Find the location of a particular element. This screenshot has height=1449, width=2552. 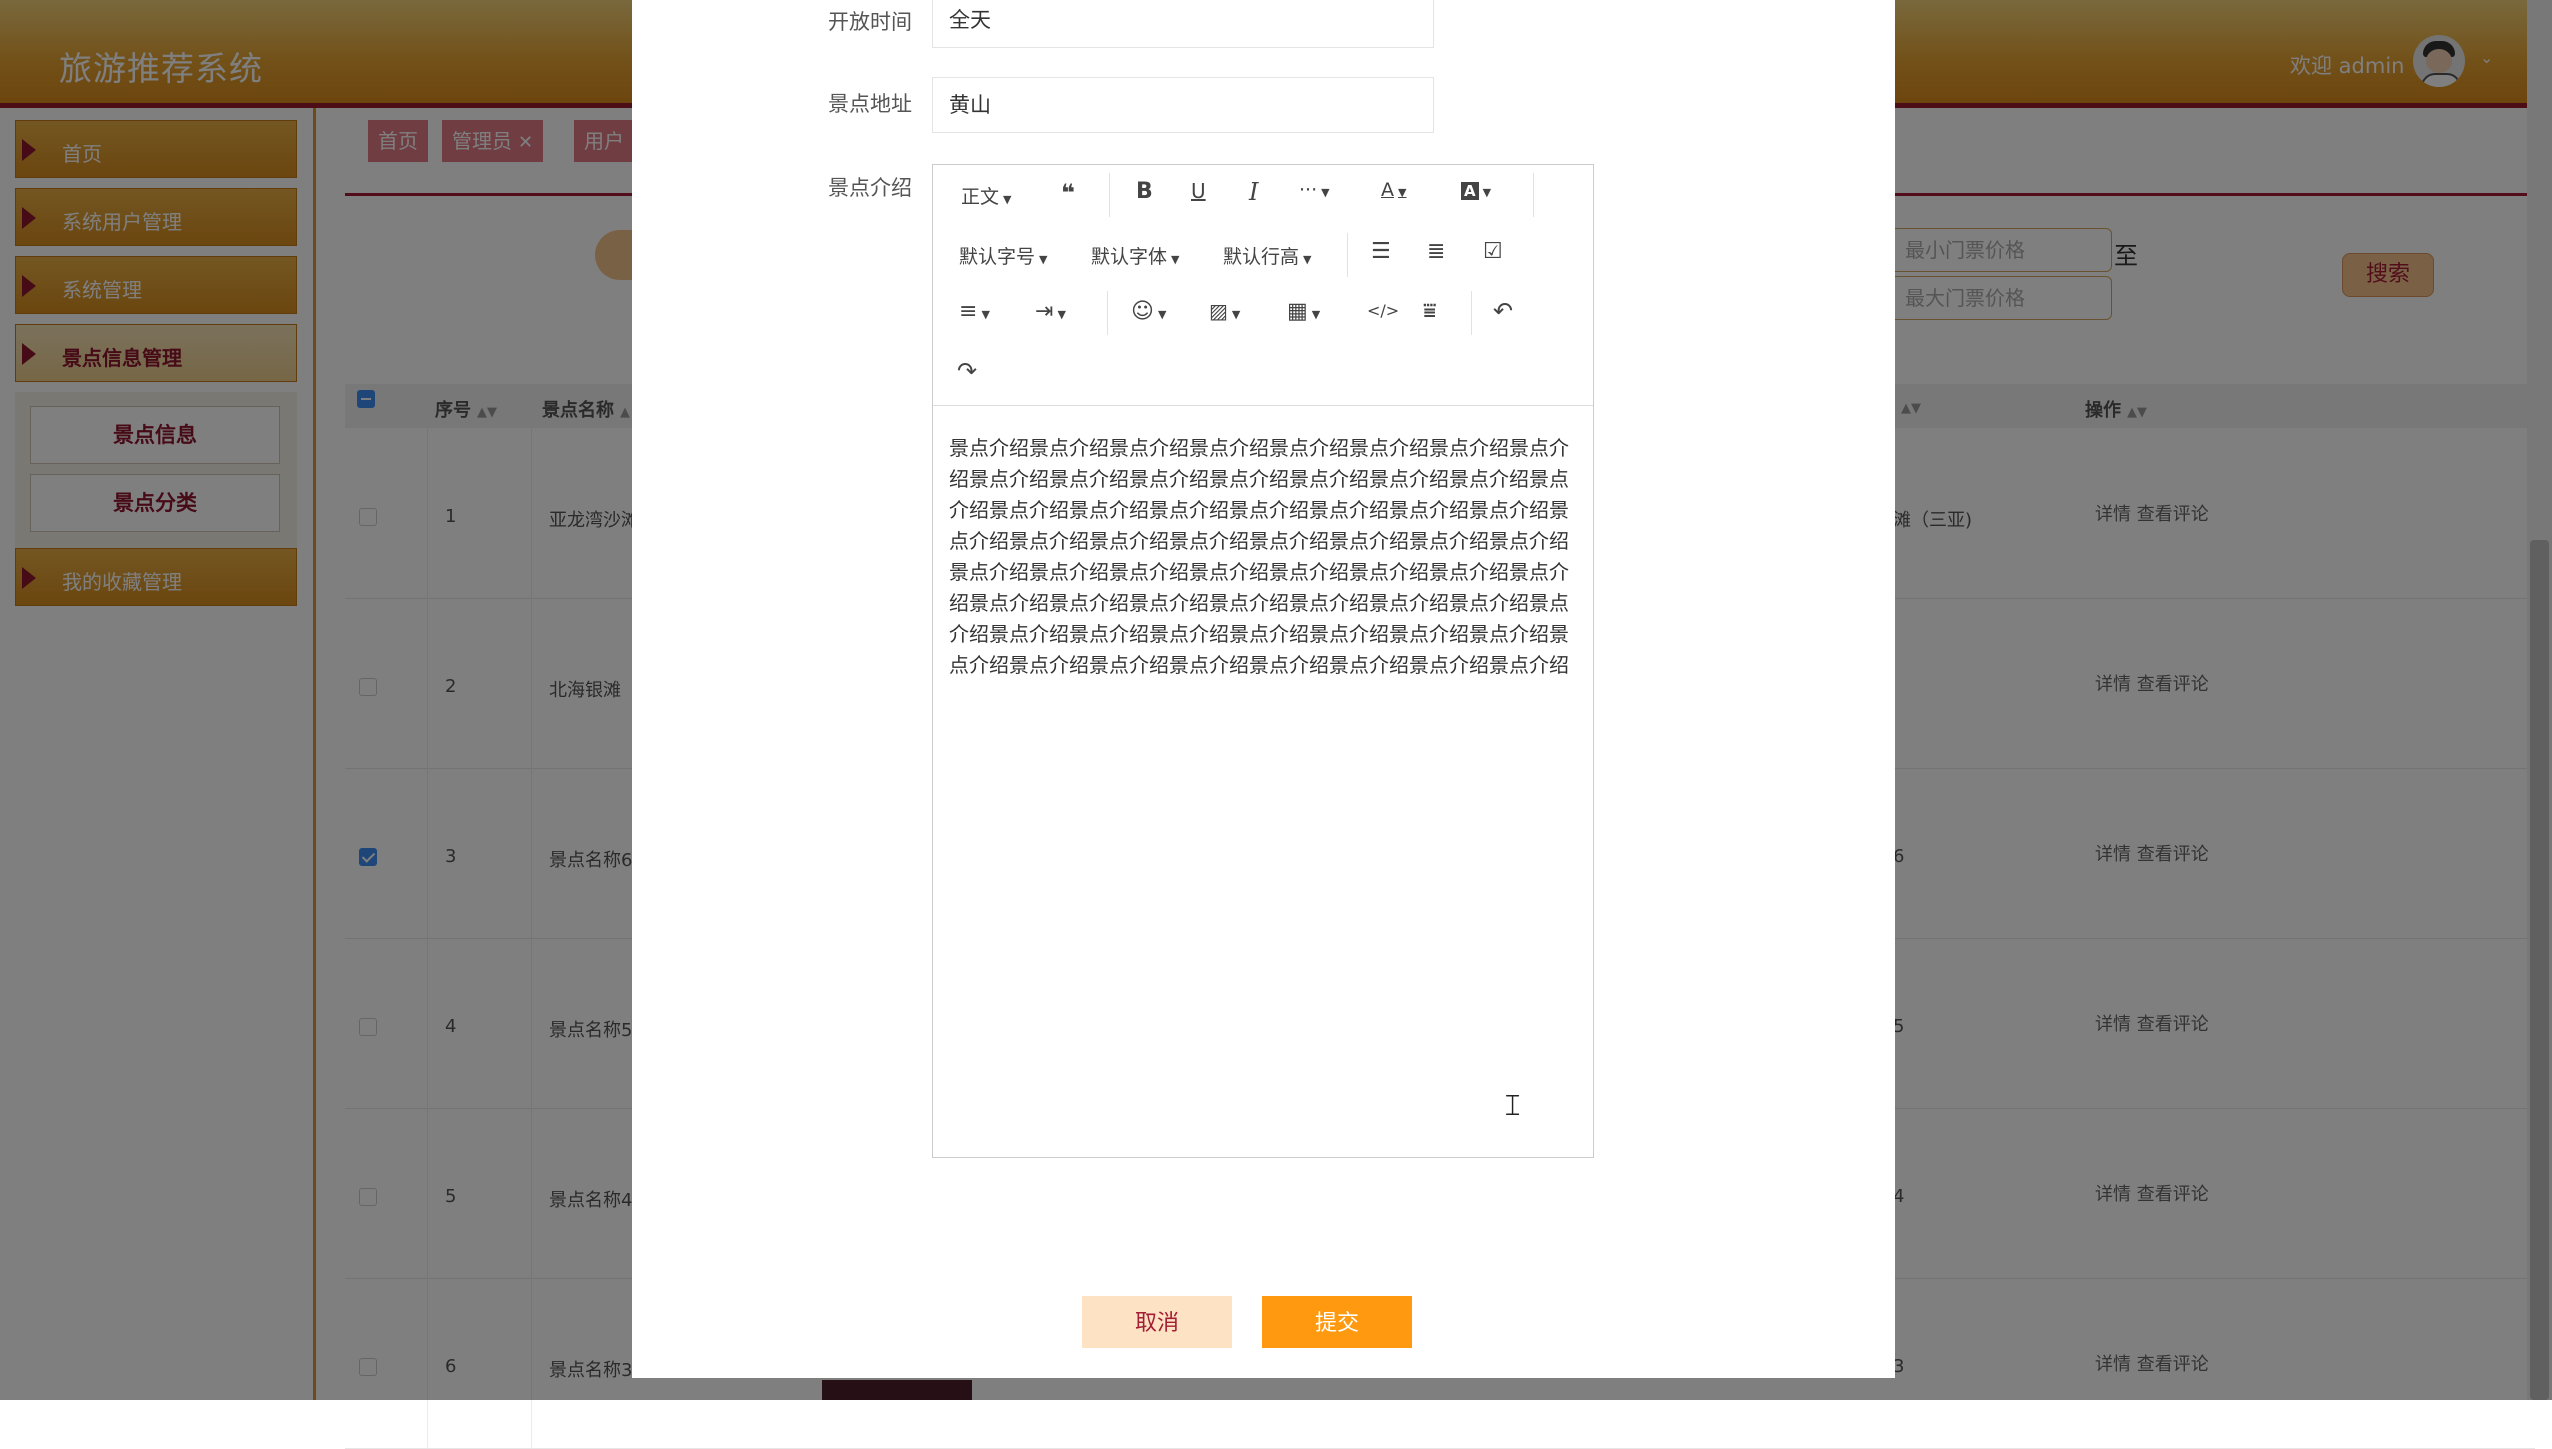

cancel-button: 取消 is located at coordinates (1157, 1322).